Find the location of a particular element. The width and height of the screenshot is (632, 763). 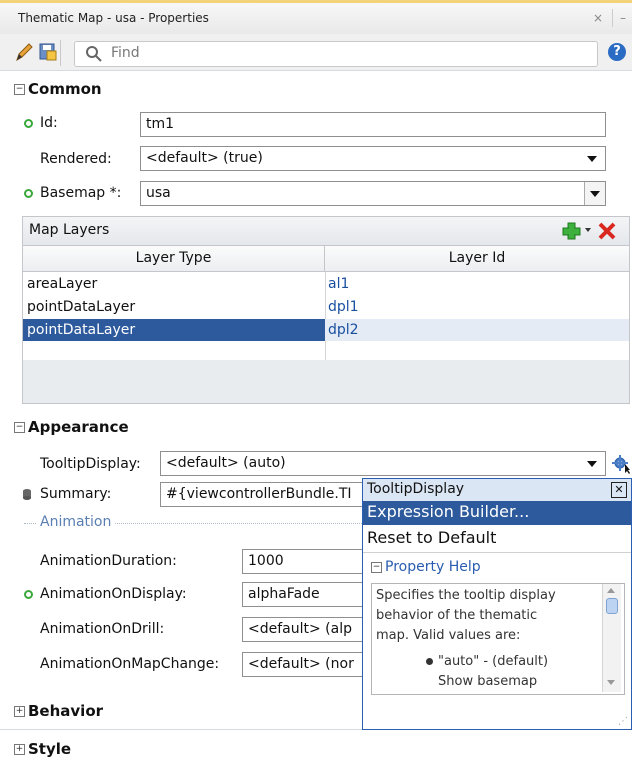

property-help-toggle: − Property Help is located at coordinates (426, 567).